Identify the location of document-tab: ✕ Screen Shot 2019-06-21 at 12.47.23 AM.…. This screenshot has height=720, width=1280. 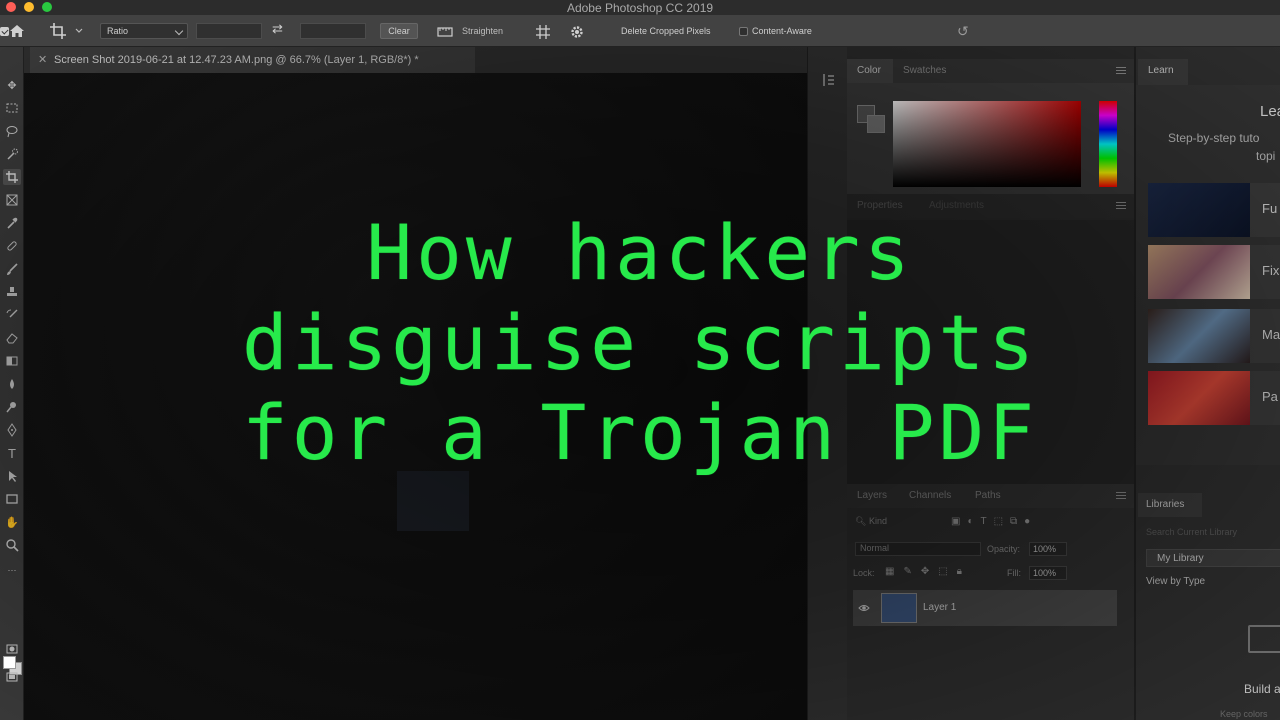
(252, 60).